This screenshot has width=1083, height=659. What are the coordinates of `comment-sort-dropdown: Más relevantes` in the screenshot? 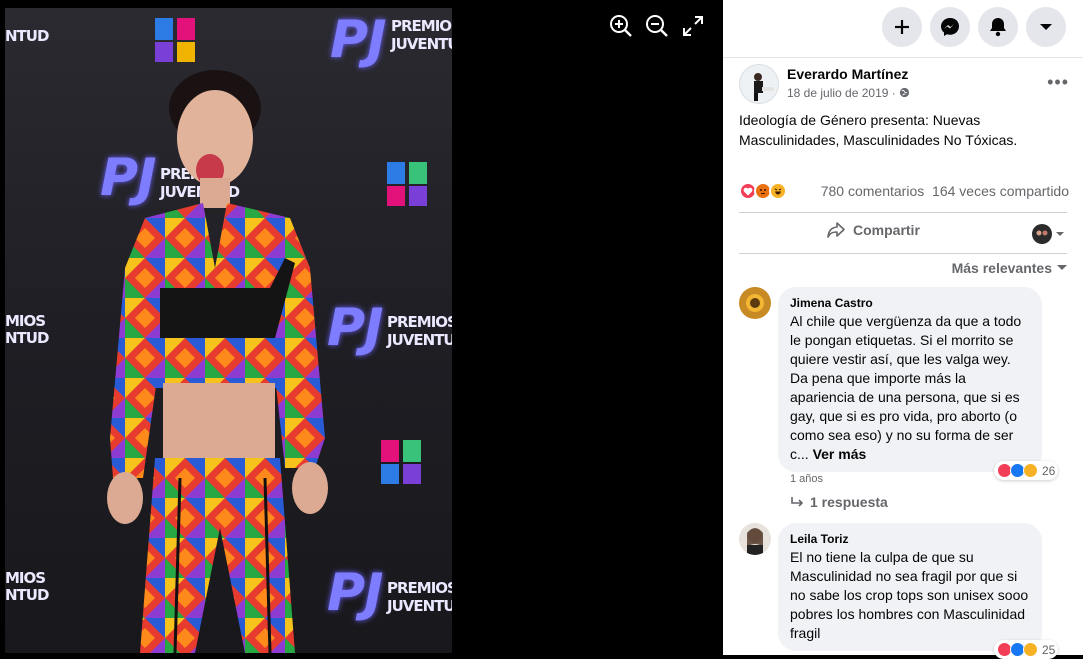 It's located at (1009, 268).